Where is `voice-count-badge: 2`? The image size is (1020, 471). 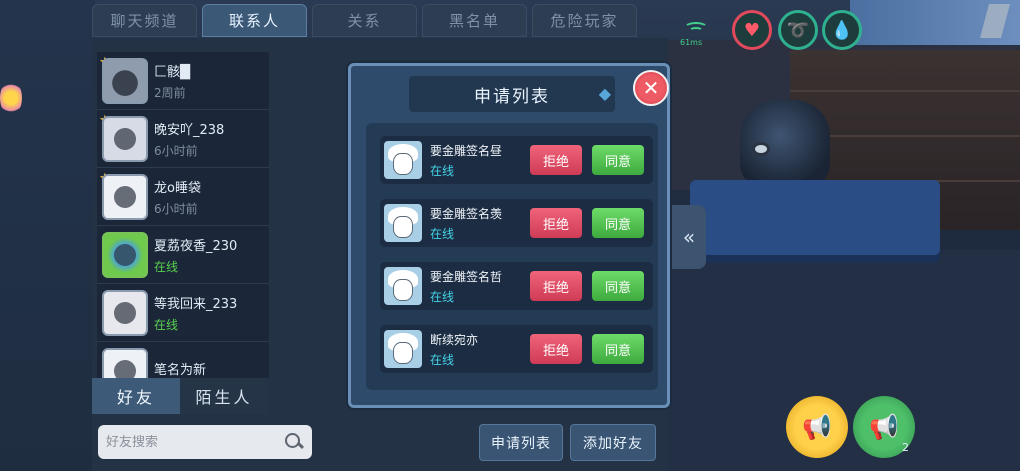
voice-count-badge: 2 is located at coordinates (905, 447).